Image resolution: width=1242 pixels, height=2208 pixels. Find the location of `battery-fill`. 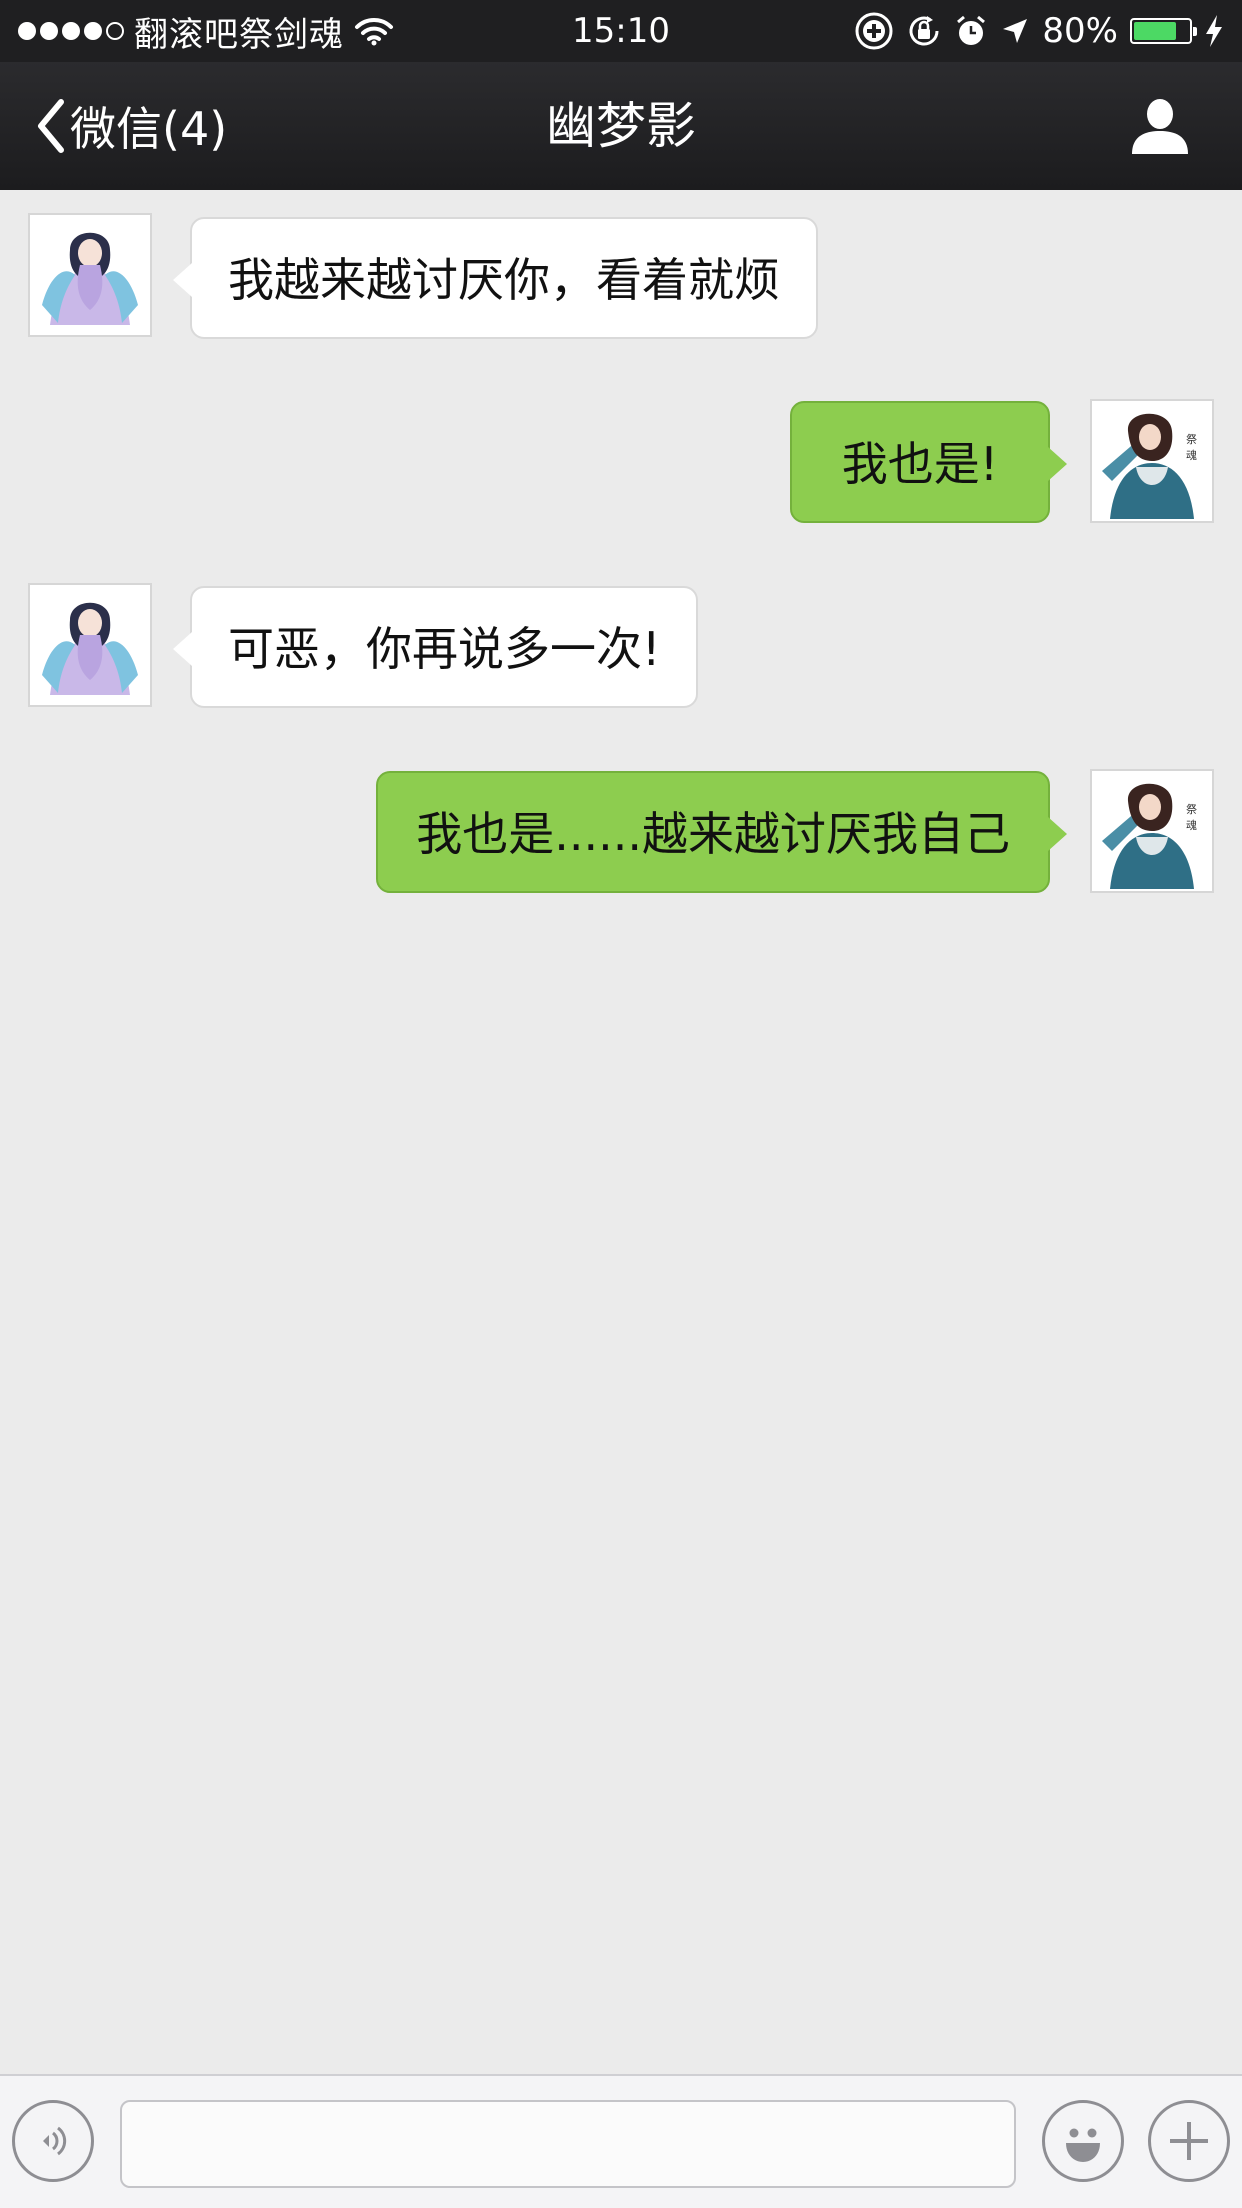

battery-fill is located at coordinates (1155, 31).